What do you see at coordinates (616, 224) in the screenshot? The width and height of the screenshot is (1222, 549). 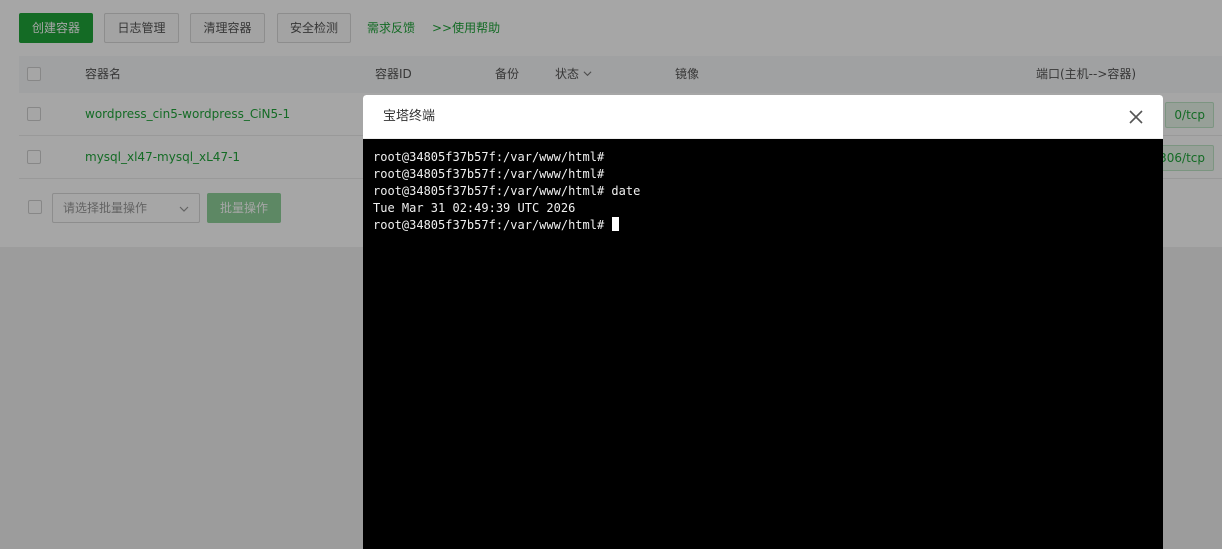 I see `terminal-cursor` at bounding box center [616, 224].